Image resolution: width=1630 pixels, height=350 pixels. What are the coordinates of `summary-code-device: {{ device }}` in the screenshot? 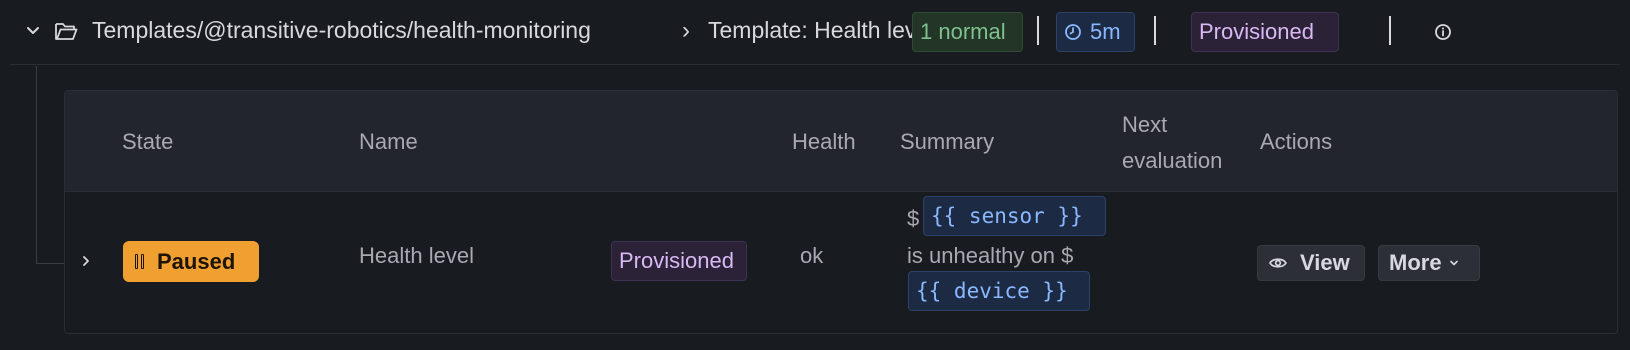 It's located at (999, 291).